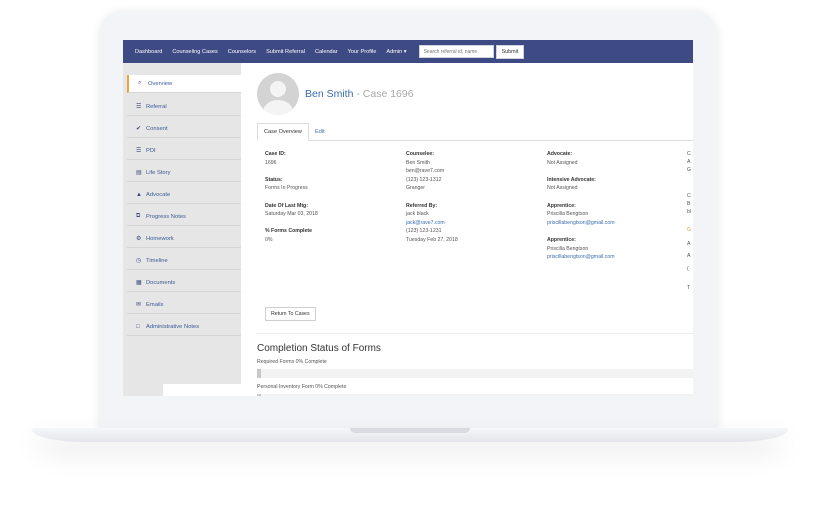  Describe the element at coordinates (362, 52) in the screenshot. I see `nav-your-profile: Your Profile` at that location.